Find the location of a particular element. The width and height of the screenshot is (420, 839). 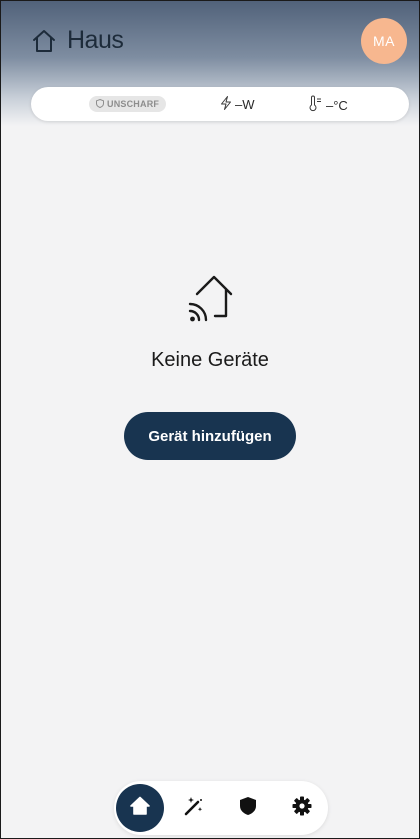

house-outline-icon is located at coordinates (44, 41).